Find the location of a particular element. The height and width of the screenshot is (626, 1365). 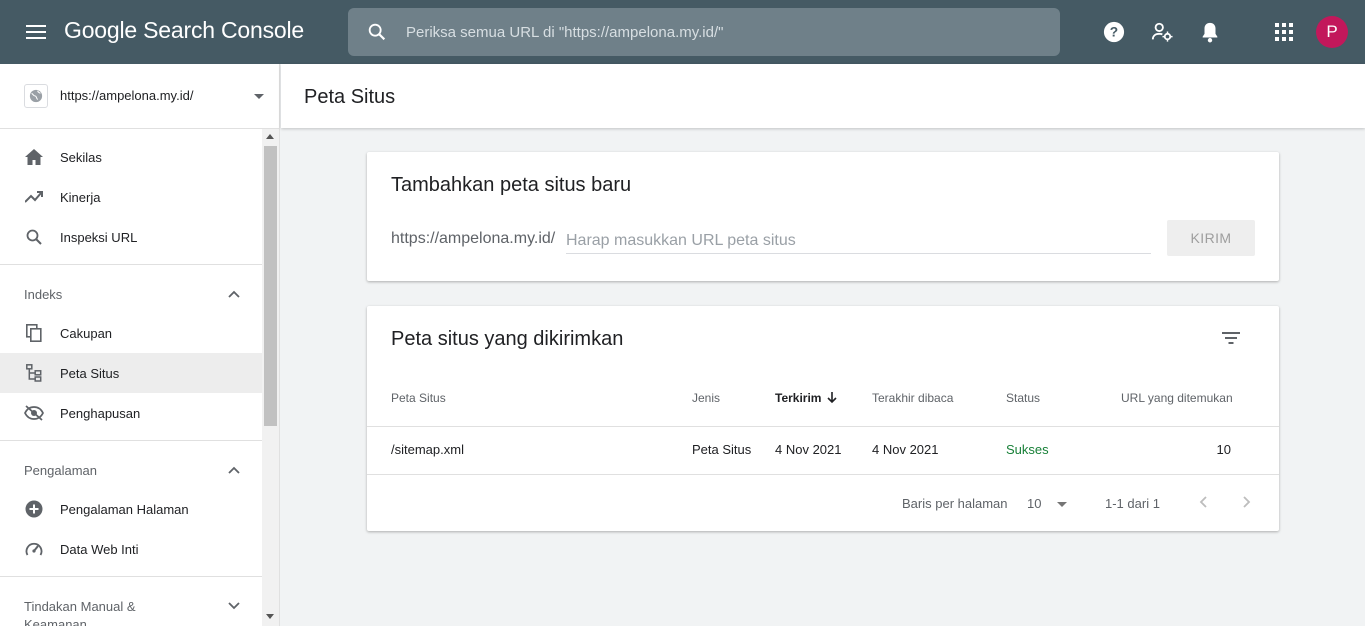

chevron-right-icon is located at coordinates (1247, 502).